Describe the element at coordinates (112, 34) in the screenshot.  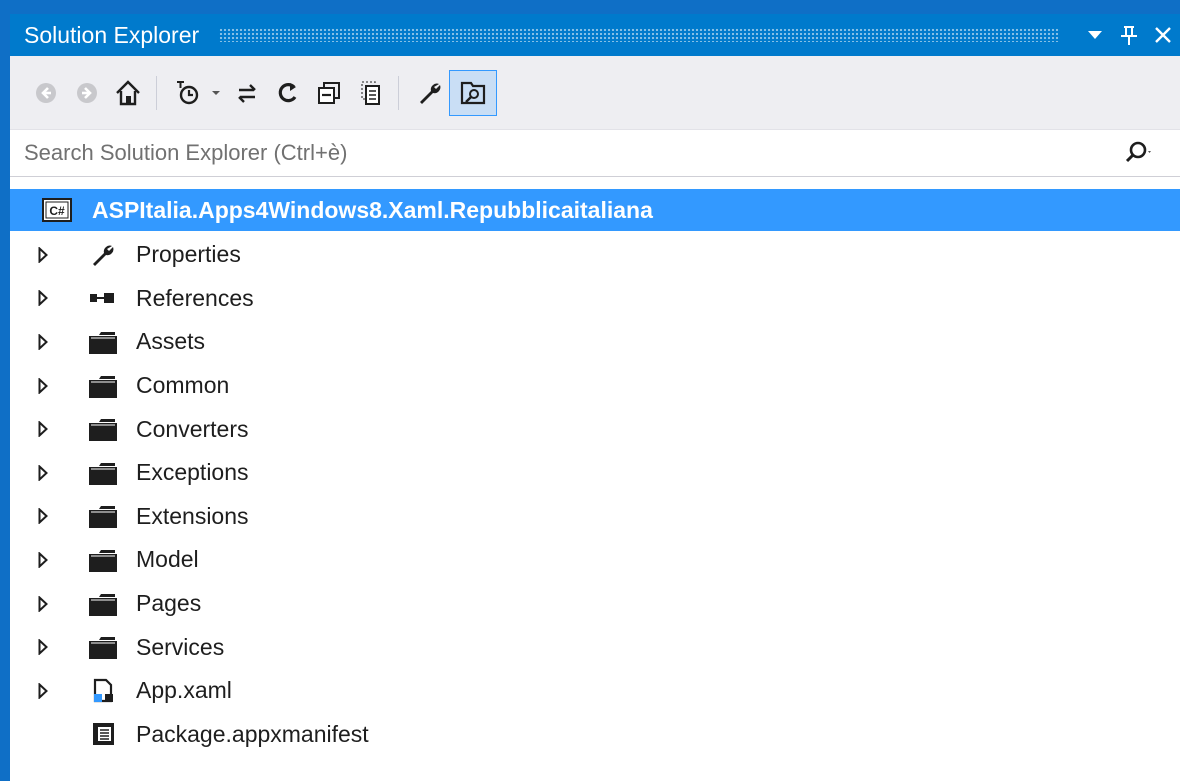
I see `window-title: Solution Explorer` at that location.